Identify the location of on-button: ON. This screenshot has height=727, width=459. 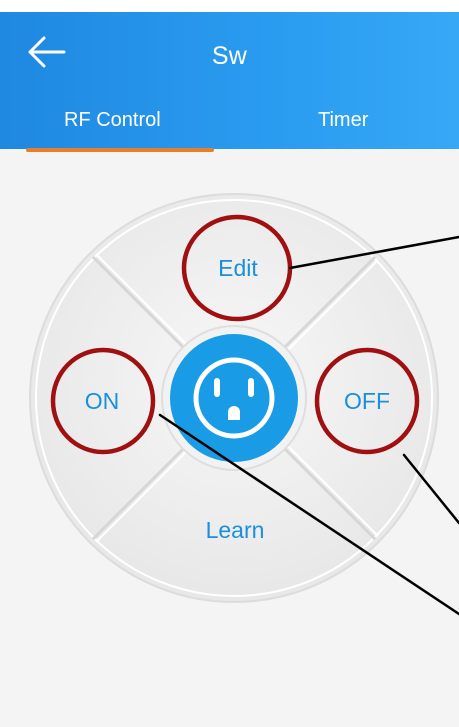
(102, 401).